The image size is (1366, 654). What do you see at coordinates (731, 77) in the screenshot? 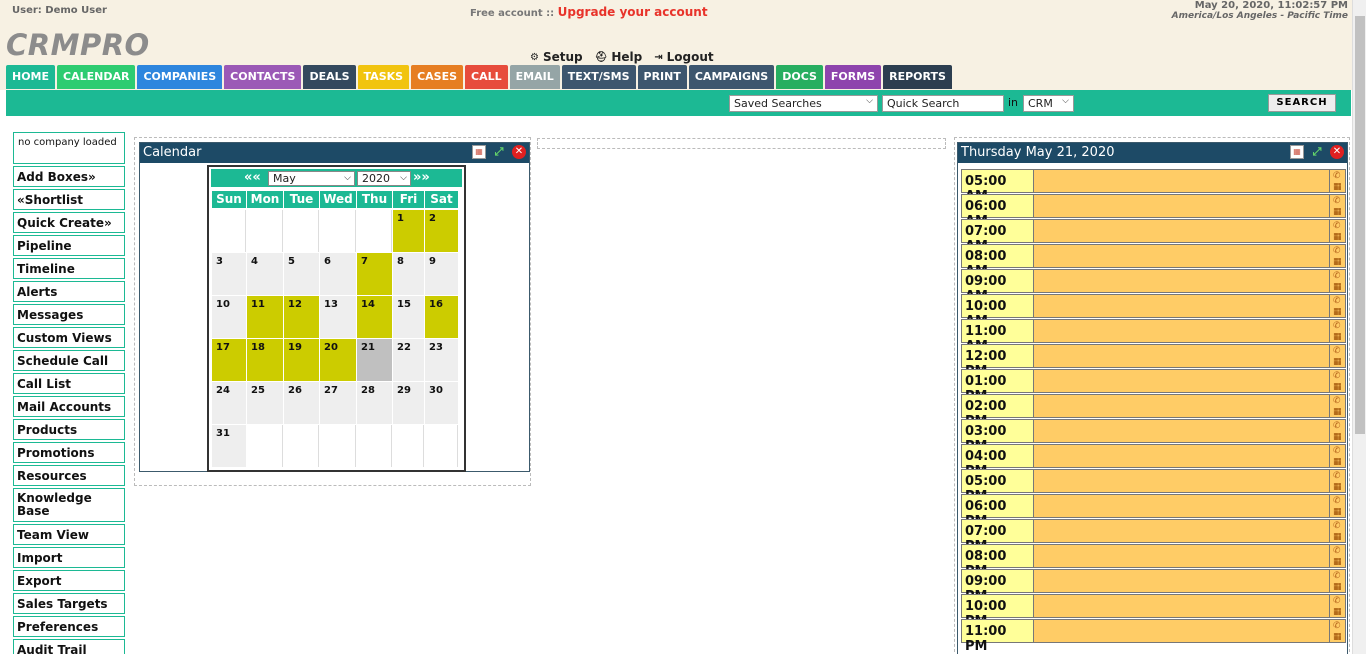
I see `nav-tab-campaigns: CAMPAIGNS` at bounding box center [731, 77].